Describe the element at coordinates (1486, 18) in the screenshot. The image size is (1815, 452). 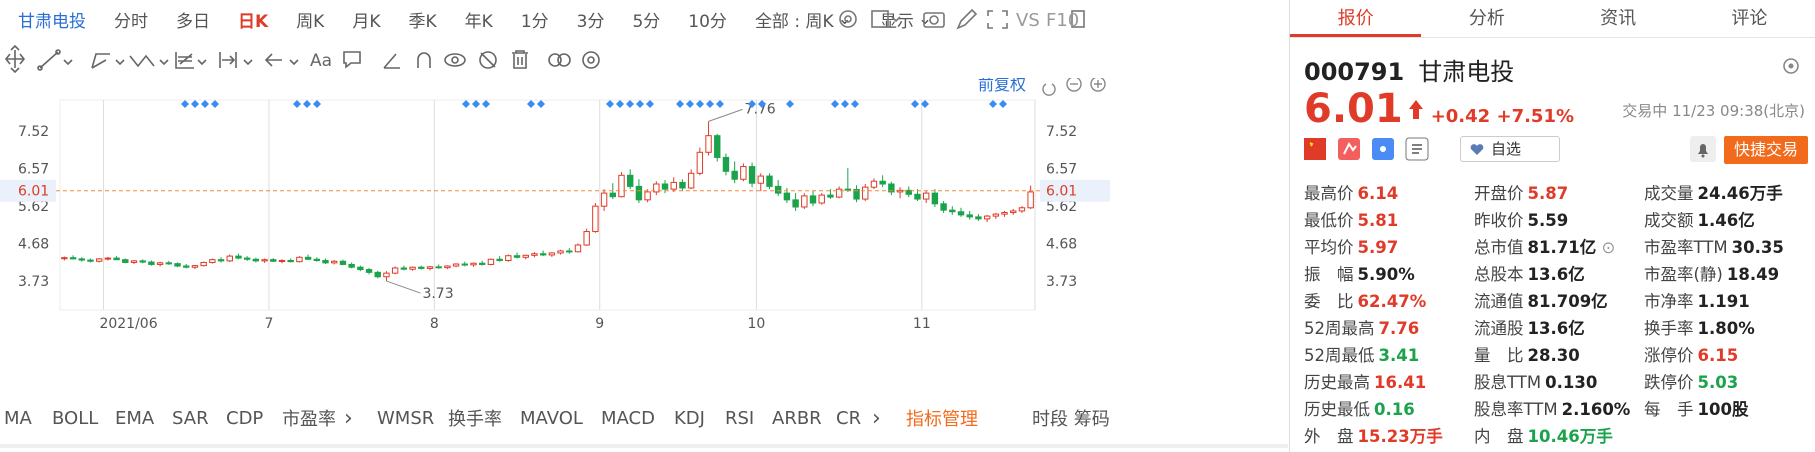
I see `quote-tab-1: 分析` at that location.